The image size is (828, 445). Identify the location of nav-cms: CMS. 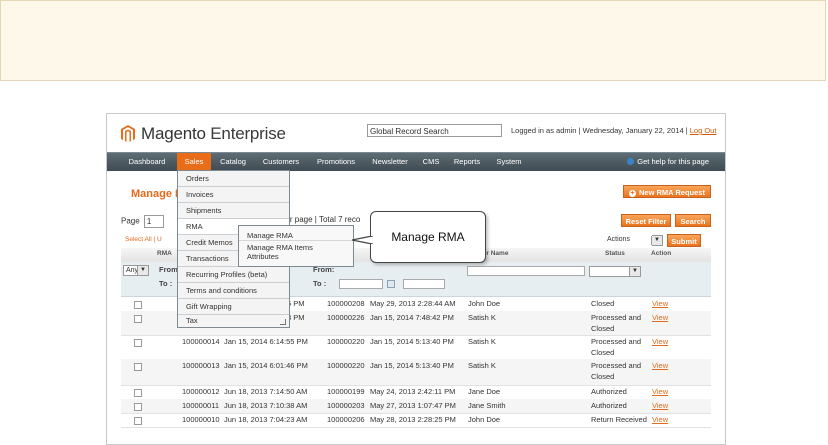
(431, 162).